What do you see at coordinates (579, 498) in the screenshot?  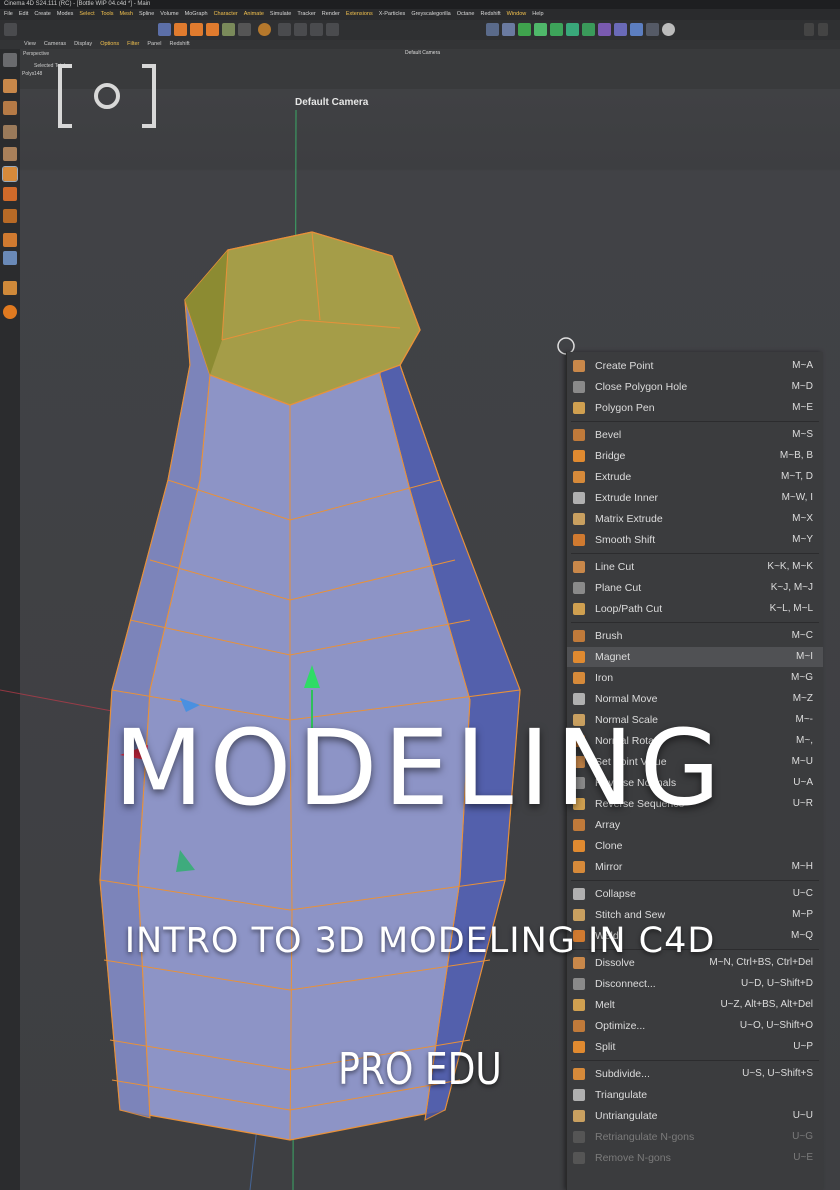 I see `extrude-inner-icon` at bounding box center [579, 498].